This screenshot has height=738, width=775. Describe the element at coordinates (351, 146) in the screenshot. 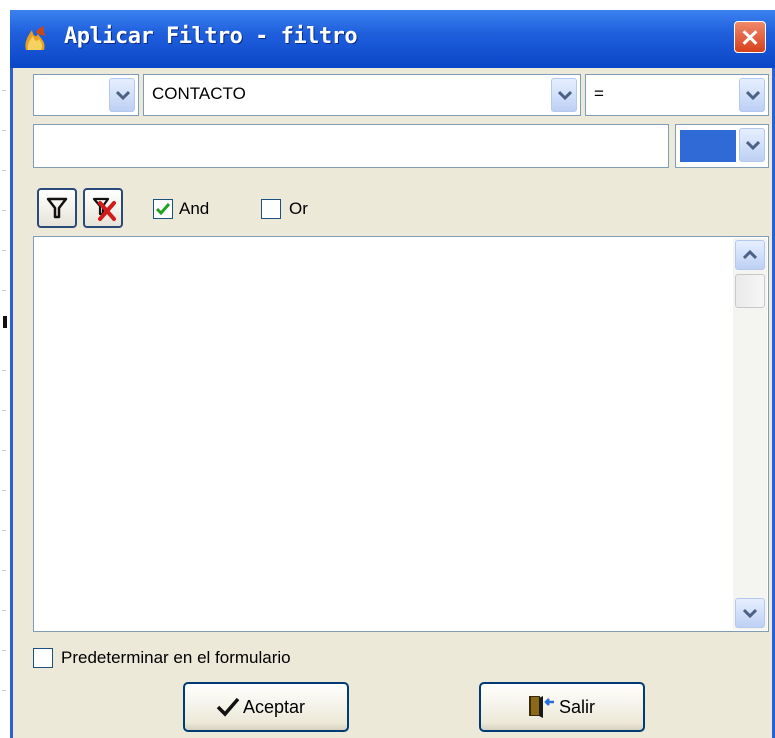

I see `value-input` at that location.